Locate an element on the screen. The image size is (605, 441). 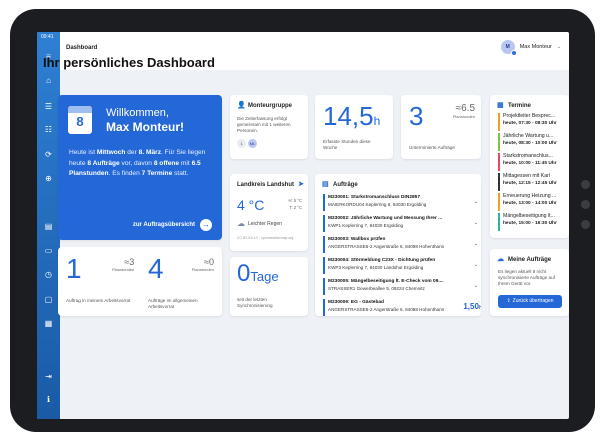
user-menu: M Max Monteur ⌄ is located at coordinates (530, 48).